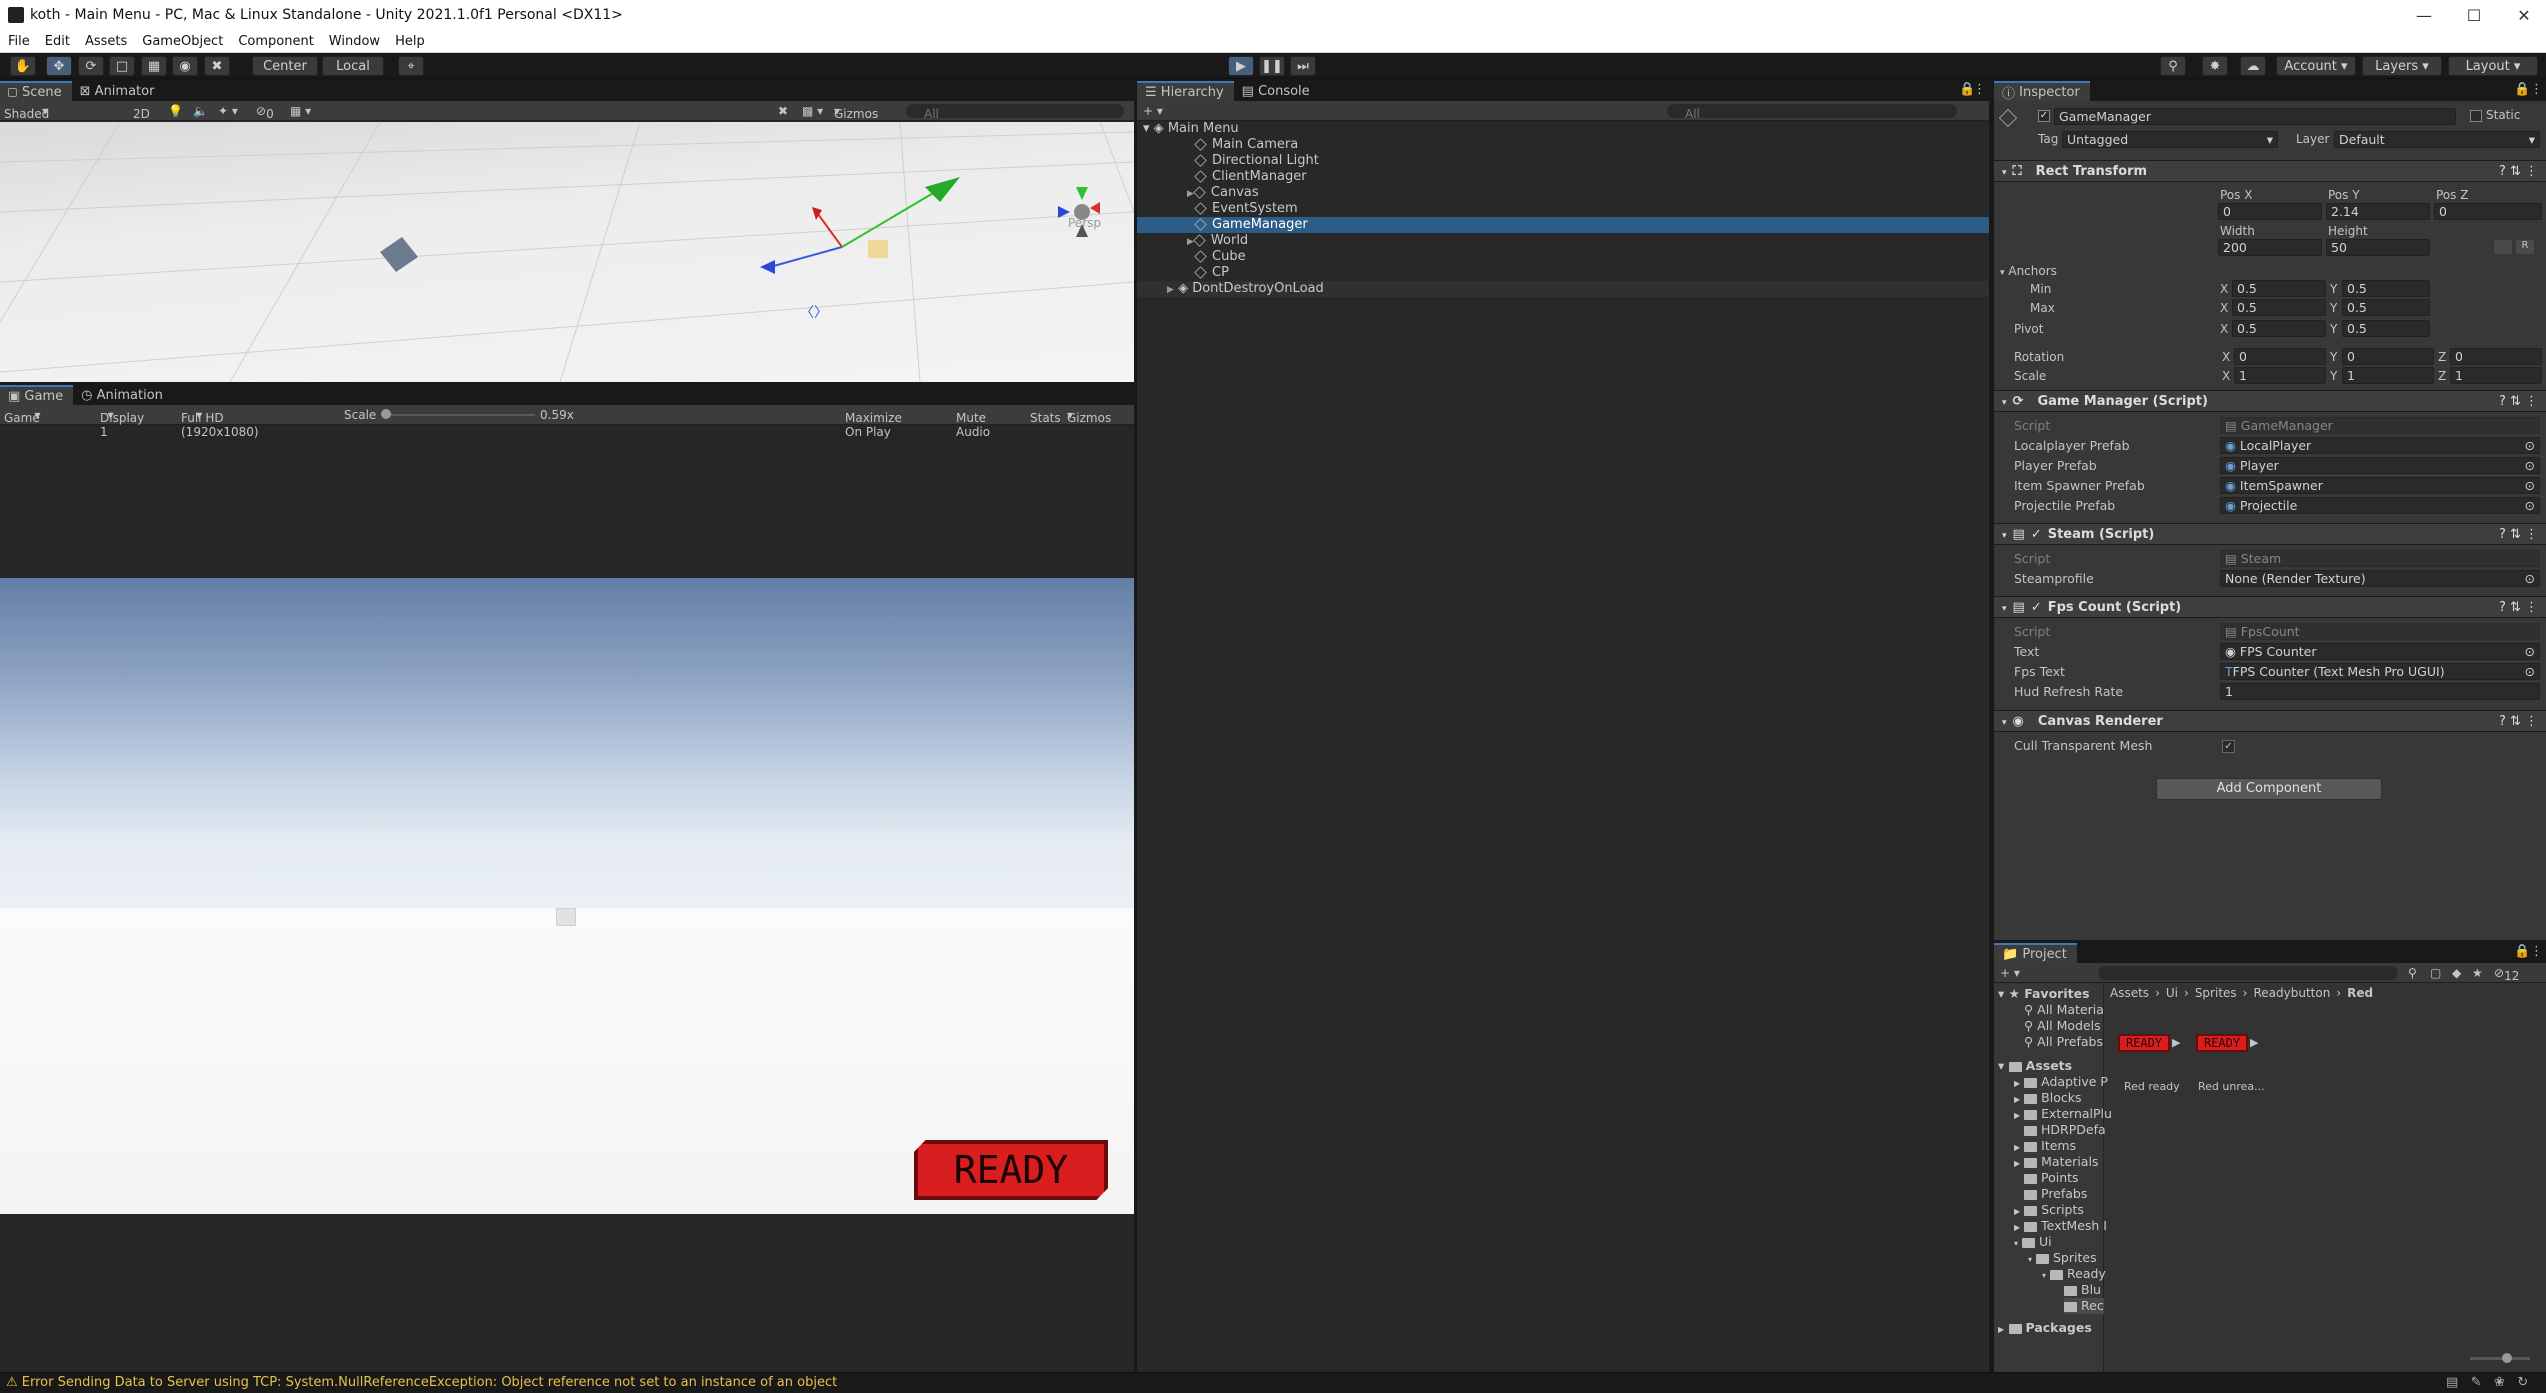  What do you see at coordinates (2062, 1026) in the screenshot?
I see `favorite-item: ⚲ All Models` at bounding box center [2062, 1026].